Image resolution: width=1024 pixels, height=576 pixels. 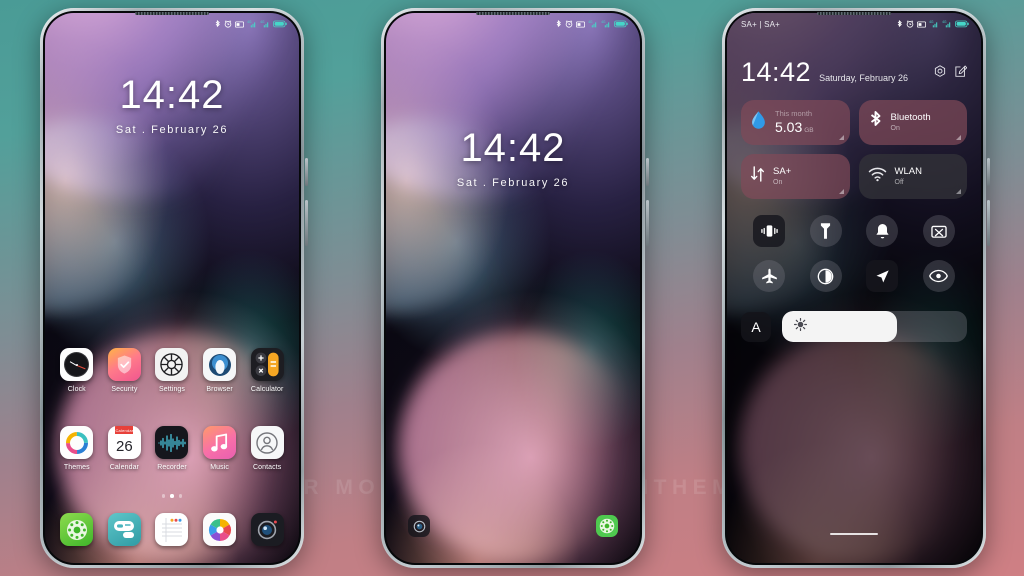 What do you see at coordinates (220, 370) in the screenshot?
I see `app-browser: Browser` at bounding box center [220, 370].